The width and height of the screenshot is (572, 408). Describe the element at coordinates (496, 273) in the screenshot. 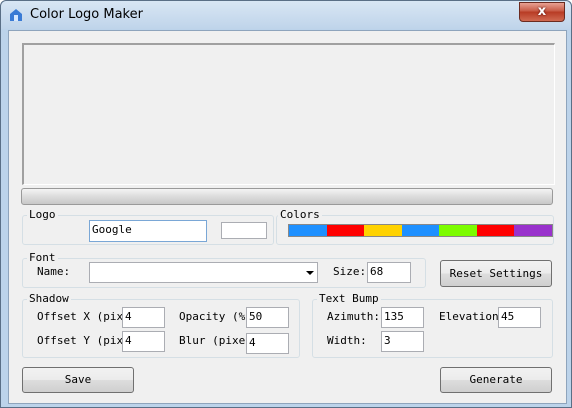

I see `reset-settings-button: Reset Settings` at that location.